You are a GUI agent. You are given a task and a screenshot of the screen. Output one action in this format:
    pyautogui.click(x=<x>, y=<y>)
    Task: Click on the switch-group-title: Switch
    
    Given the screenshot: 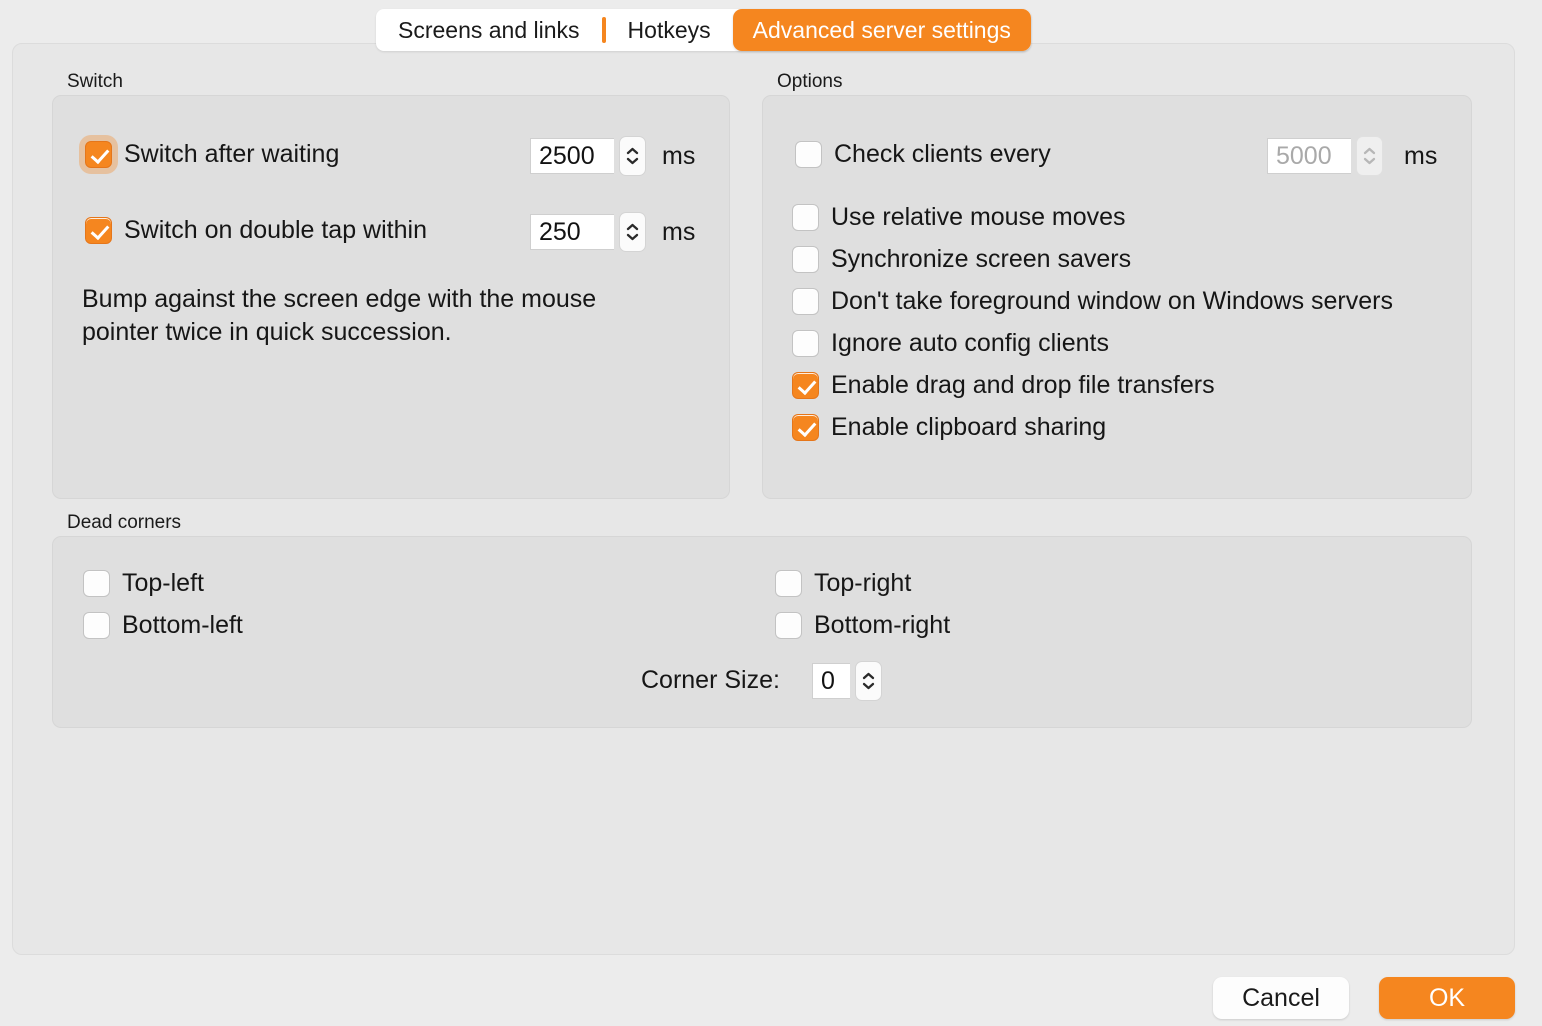 What is the action you would take?
    pyautogui.click(x=95, y=81)
    